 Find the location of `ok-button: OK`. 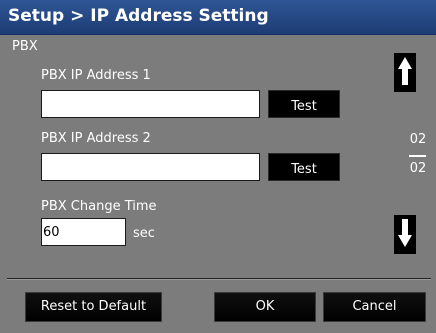

ok-button: OK is located at coordinates (265, 307).